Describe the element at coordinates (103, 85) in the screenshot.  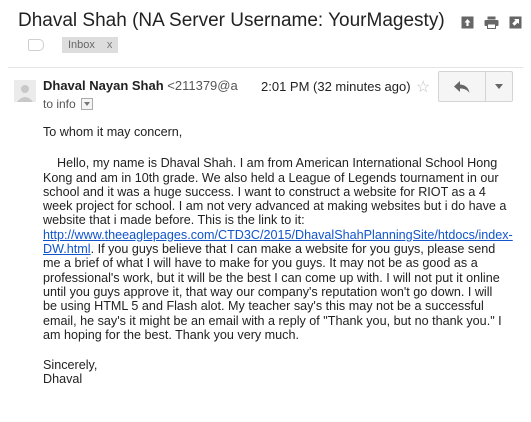
I see `sender-name: Dhaval Nayan Shah` at that location.